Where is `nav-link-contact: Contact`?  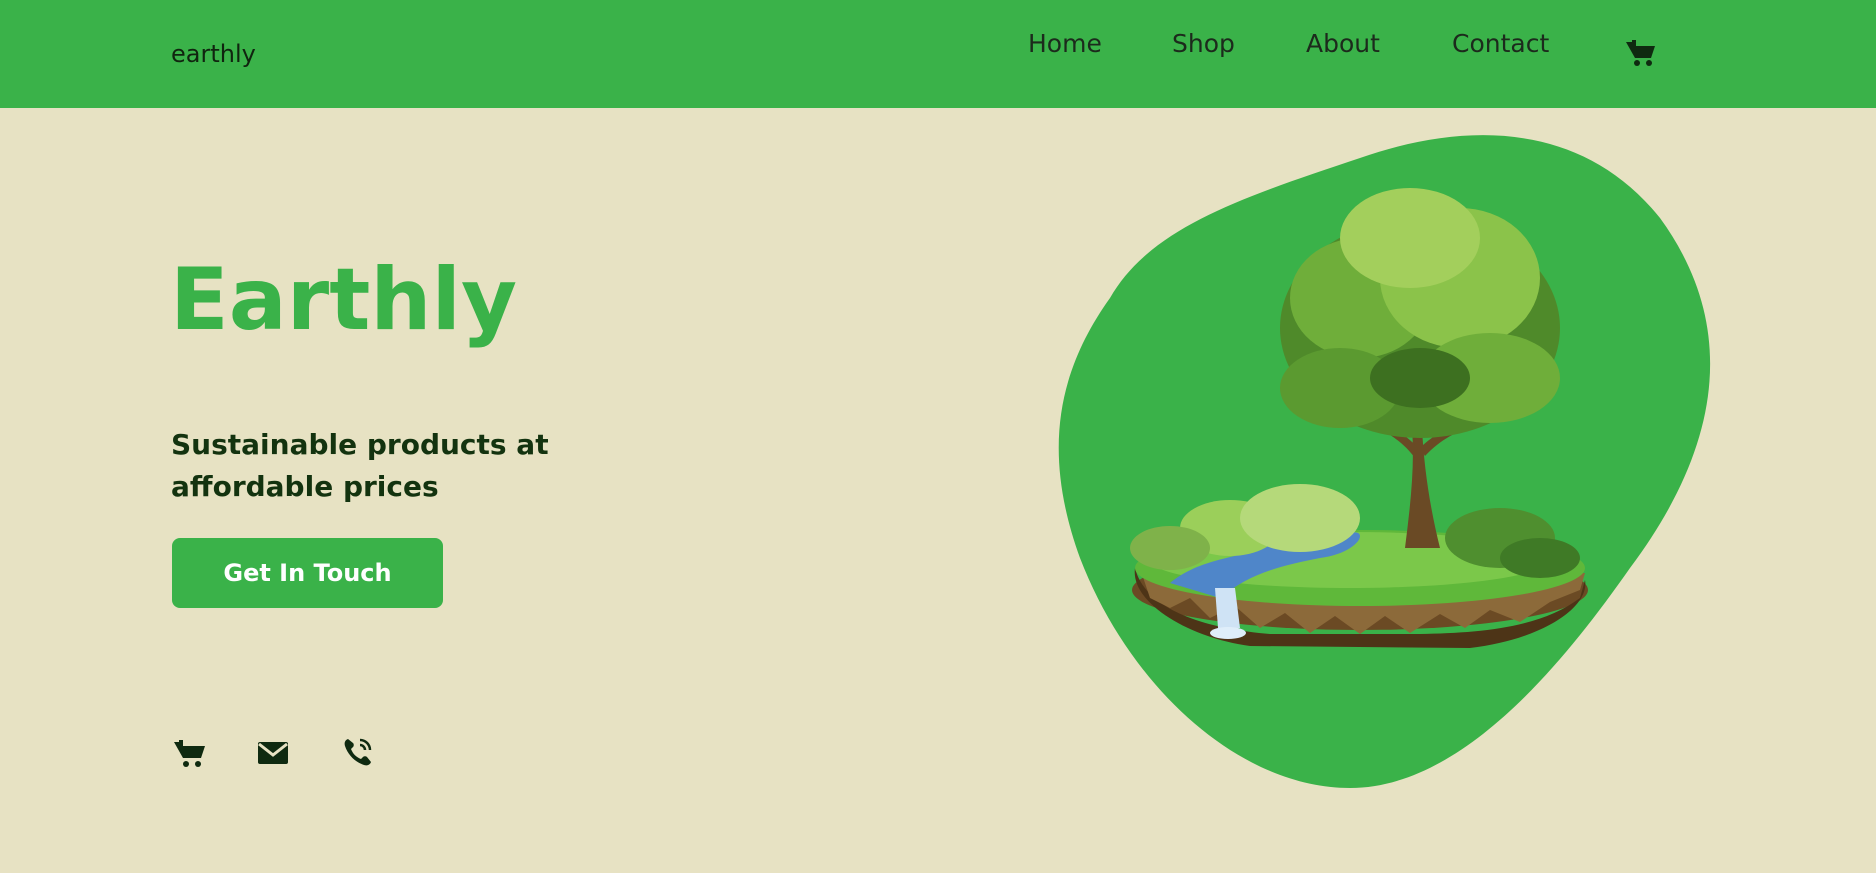 nav-link-contact: Contact is located at coordinates (1500, 43).